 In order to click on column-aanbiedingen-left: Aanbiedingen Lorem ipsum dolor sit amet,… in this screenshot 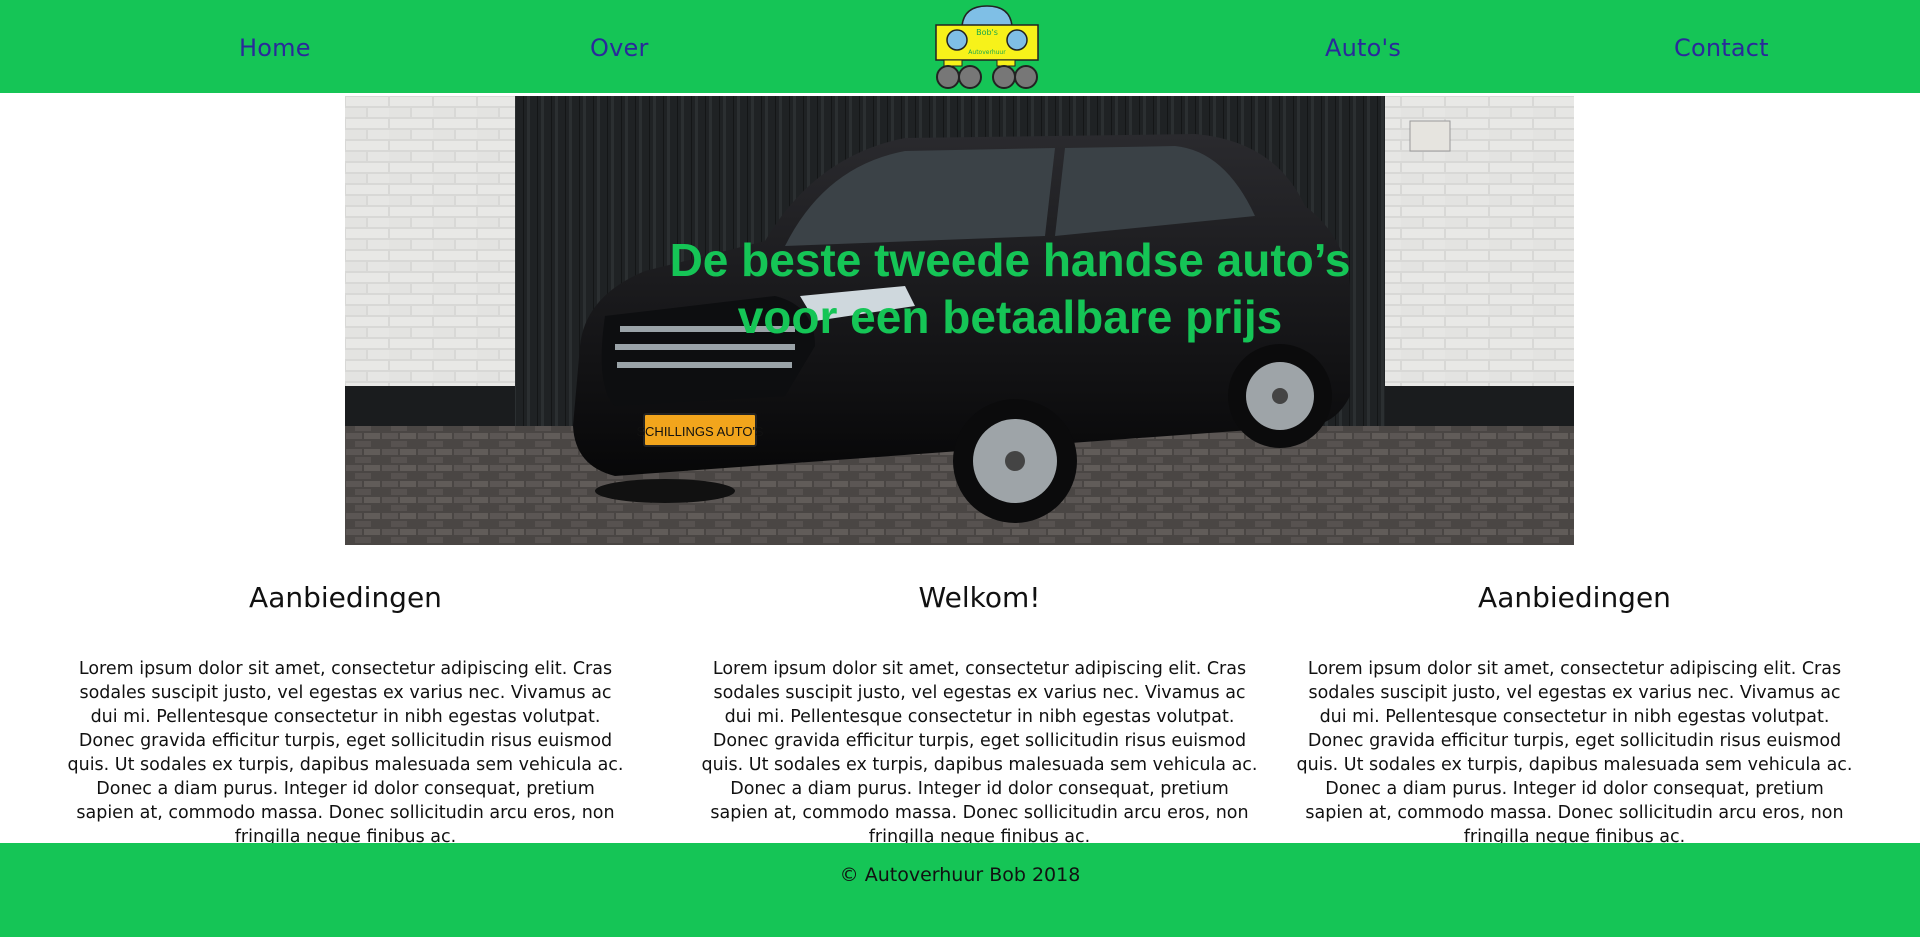, I will do `click(345, 714)`.